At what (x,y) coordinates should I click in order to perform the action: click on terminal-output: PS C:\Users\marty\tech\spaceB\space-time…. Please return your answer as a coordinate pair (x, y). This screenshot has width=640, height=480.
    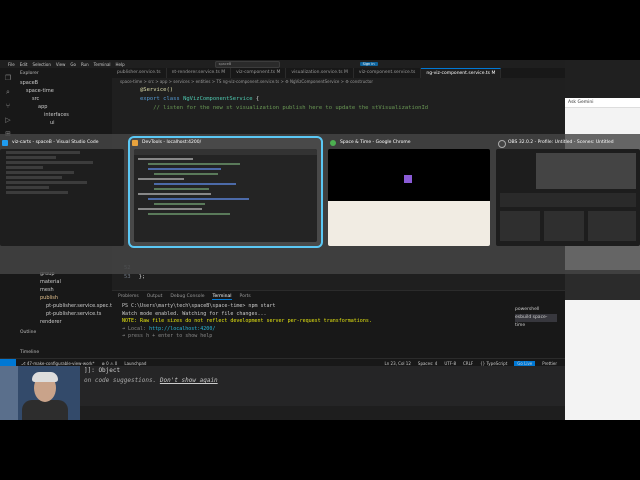
    Looking at the image, I should click on (338, 322).